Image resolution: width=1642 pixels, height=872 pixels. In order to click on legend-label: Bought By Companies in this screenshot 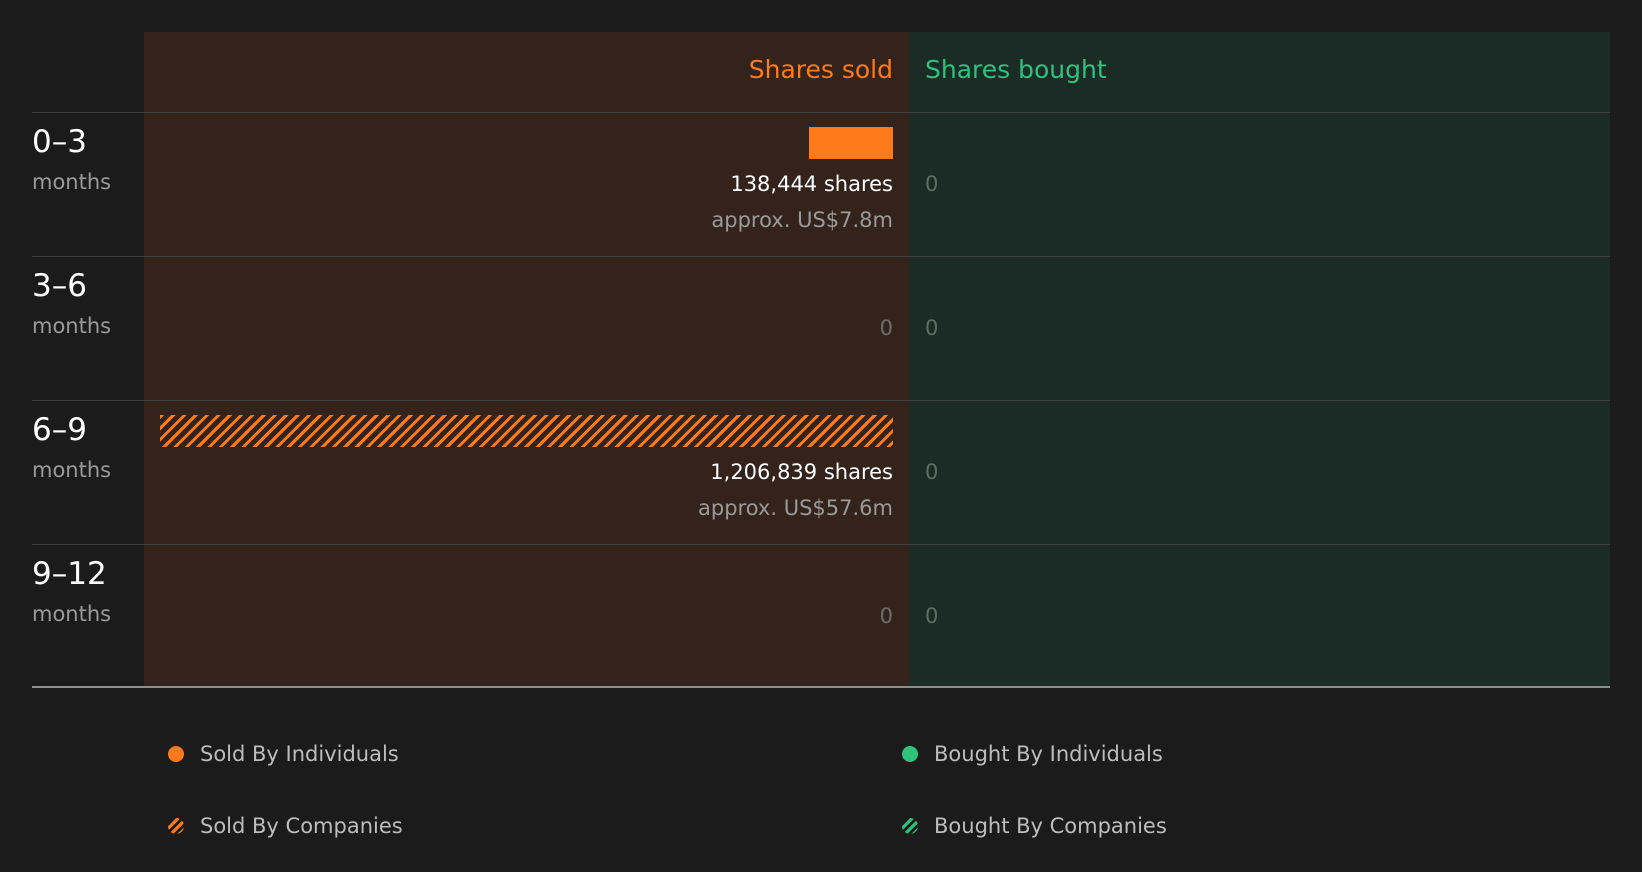, I will do `click(1050, 826)`.